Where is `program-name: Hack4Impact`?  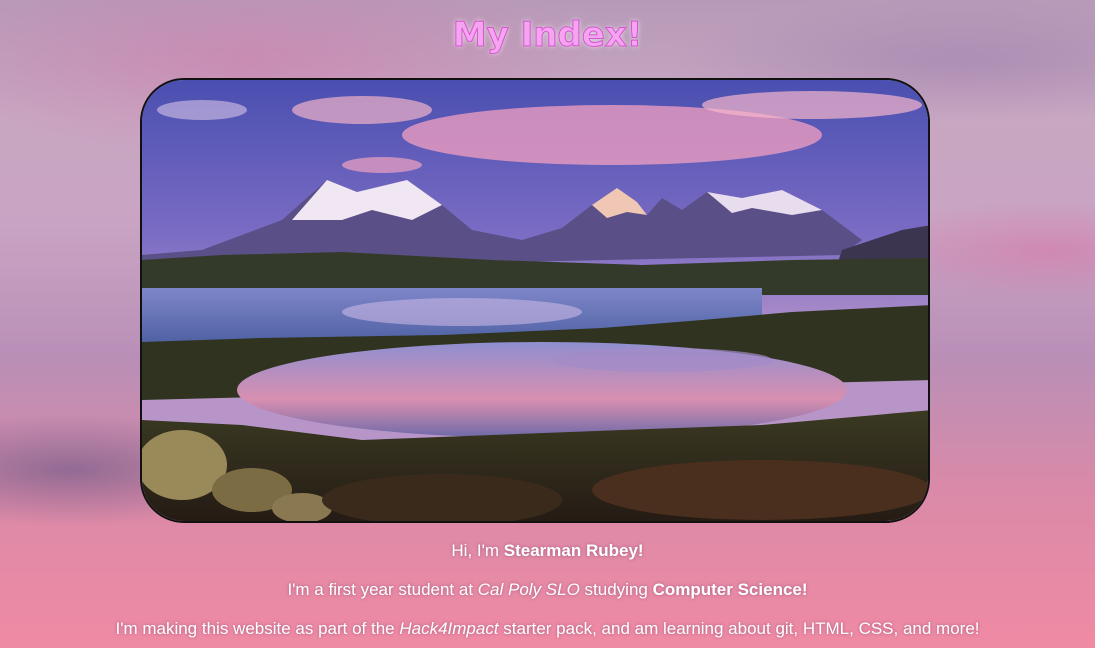
program-name: Hack4Impact is located at coordinates (449, 628).